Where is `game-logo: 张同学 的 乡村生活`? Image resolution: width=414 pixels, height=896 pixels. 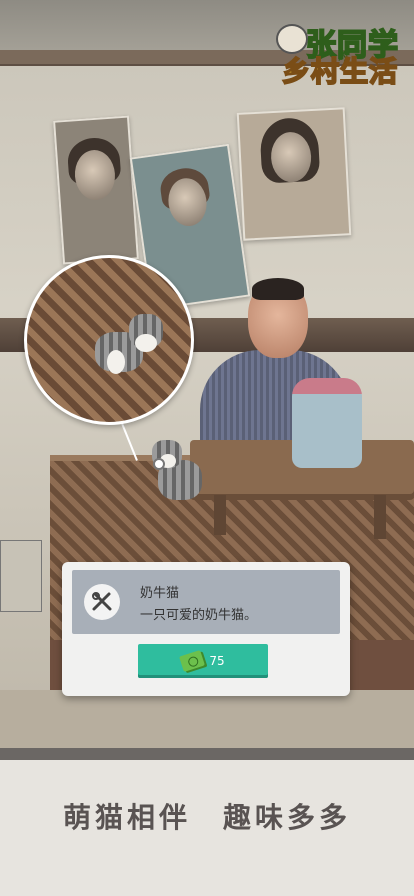
game-logo: 张同学 的 乡村生活 is located at coordinates (341, 54).